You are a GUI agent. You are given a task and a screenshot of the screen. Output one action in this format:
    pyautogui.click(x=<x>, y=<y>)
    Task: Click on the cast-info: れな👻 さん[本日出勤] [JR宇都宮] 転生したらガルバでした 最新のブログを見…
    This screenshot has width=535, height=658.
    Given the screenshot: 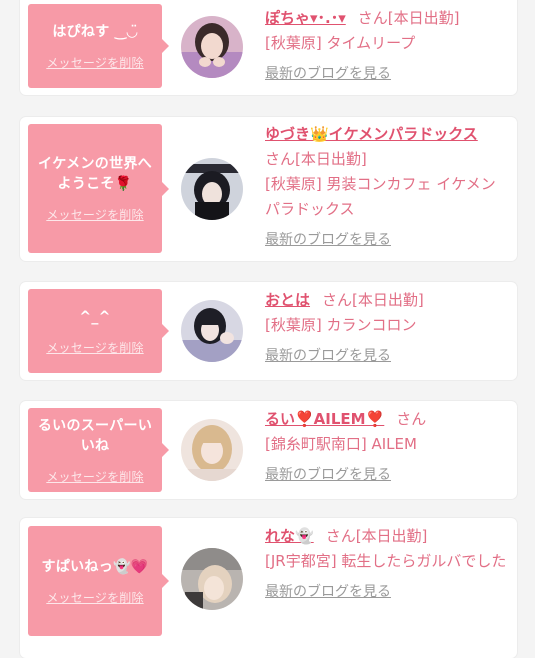 What is the action you would take?
    pyautogui.click(x=387, y=564)
    